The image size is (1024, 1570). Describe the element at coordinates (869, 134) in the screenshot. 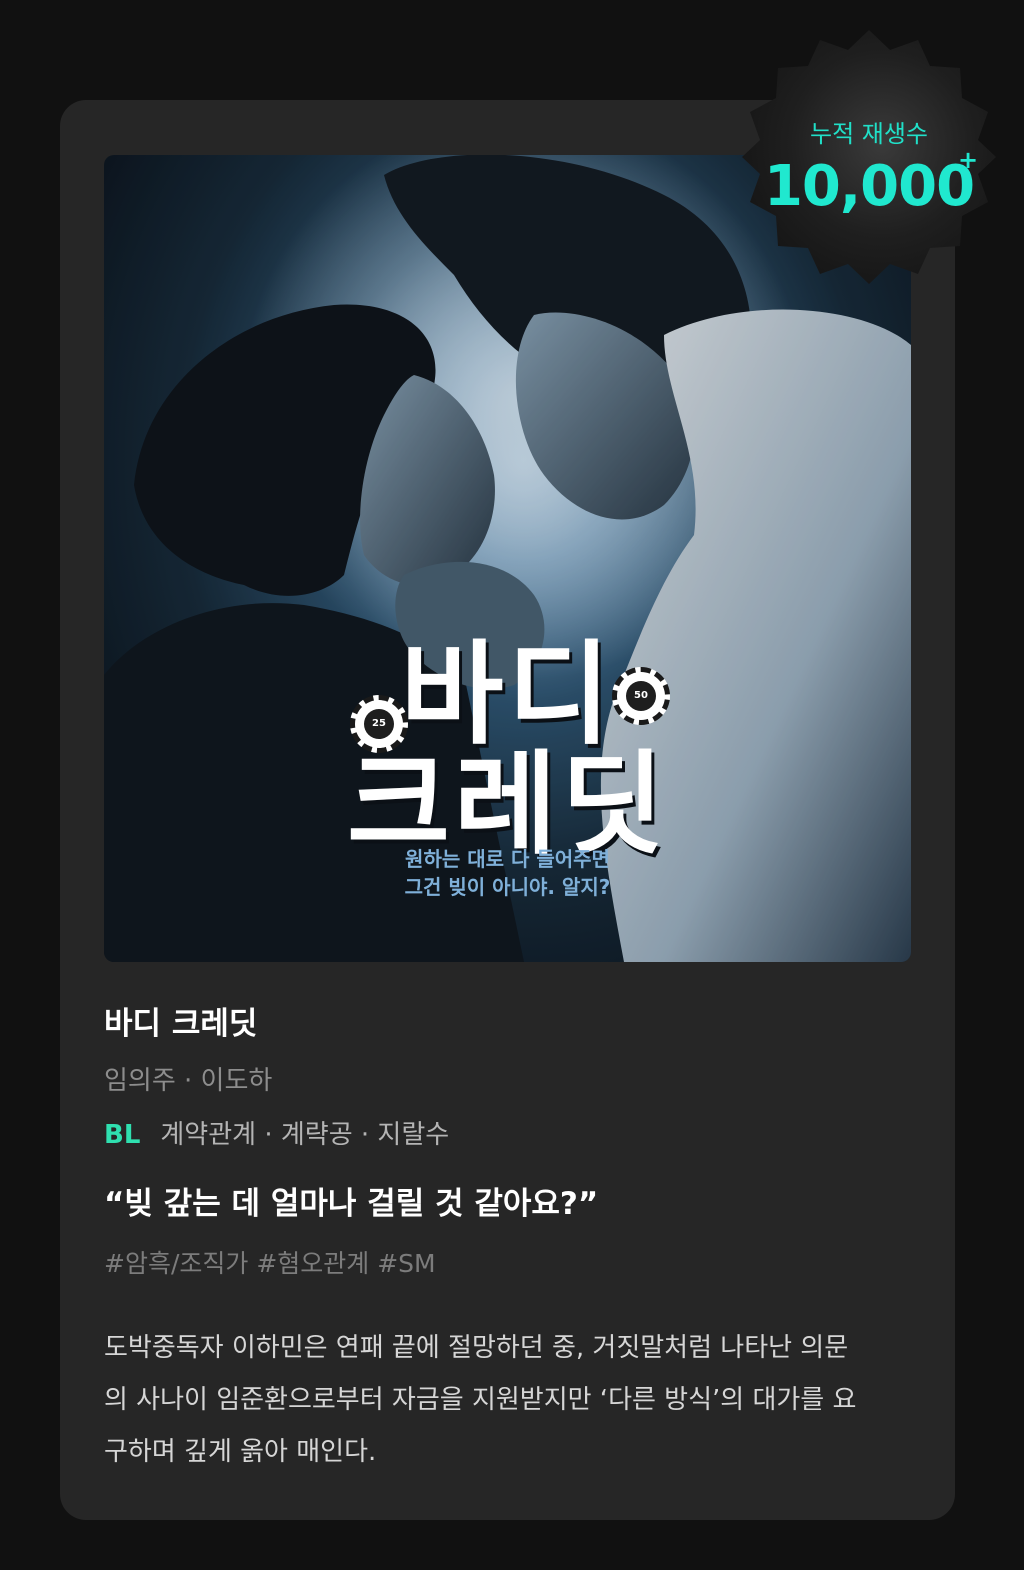

I see `badge-label: 누적 재생수` at that location.